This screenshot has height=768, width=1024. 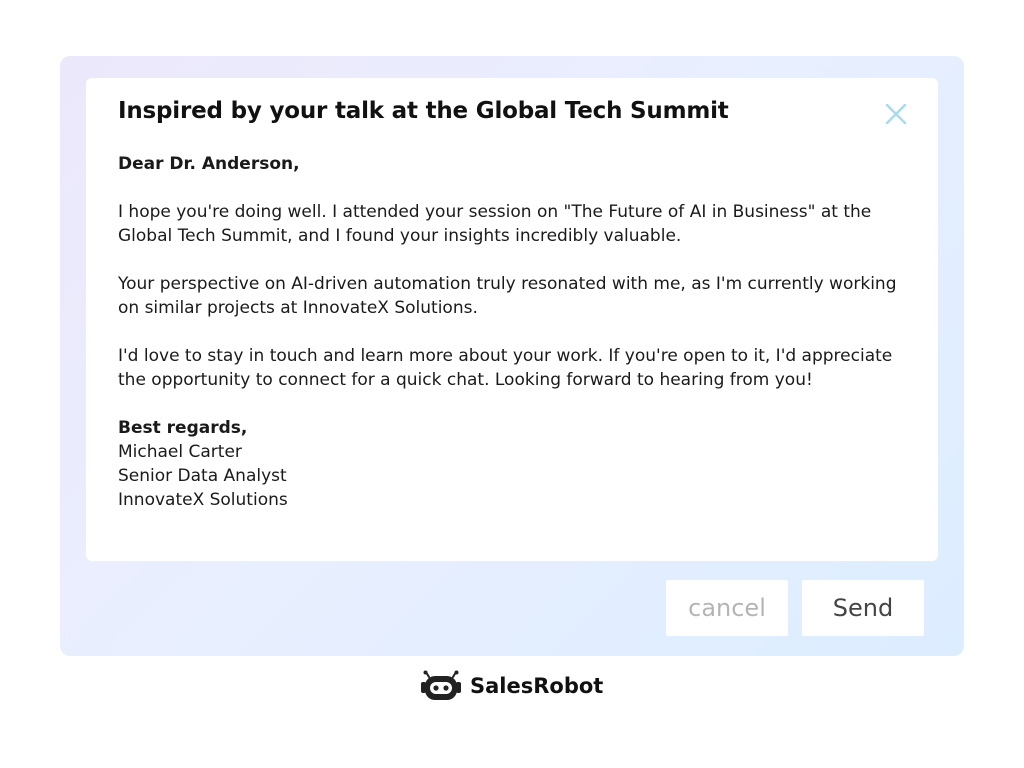 I want to click on signature-company: InnovateX Solutions, so click(x=203, y=500).